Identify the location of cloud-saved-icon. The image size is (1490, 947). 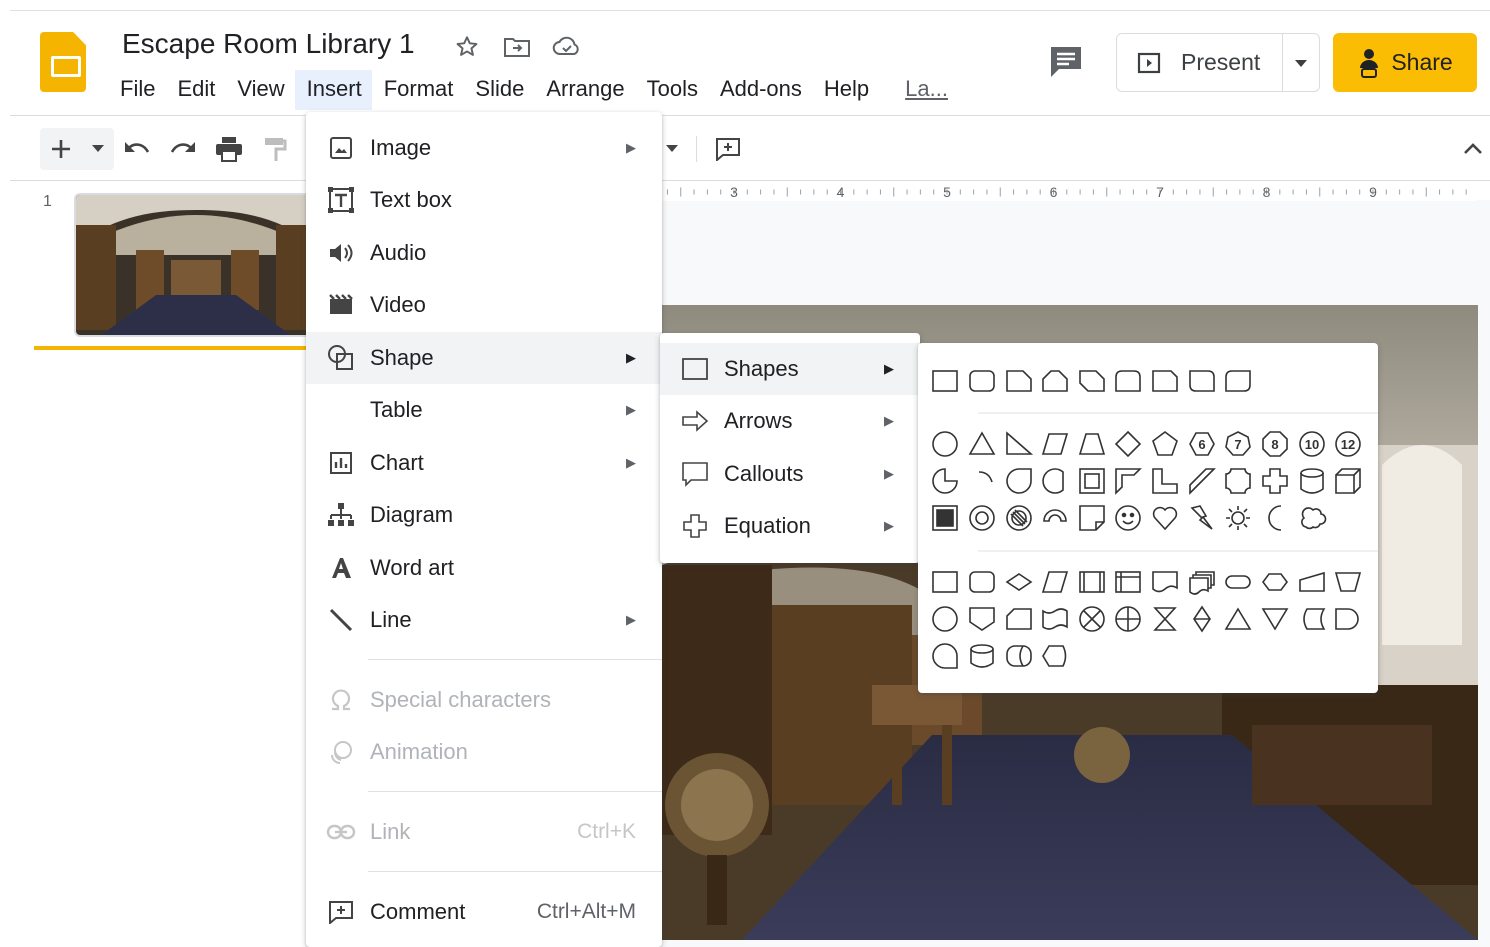
(567, 47).